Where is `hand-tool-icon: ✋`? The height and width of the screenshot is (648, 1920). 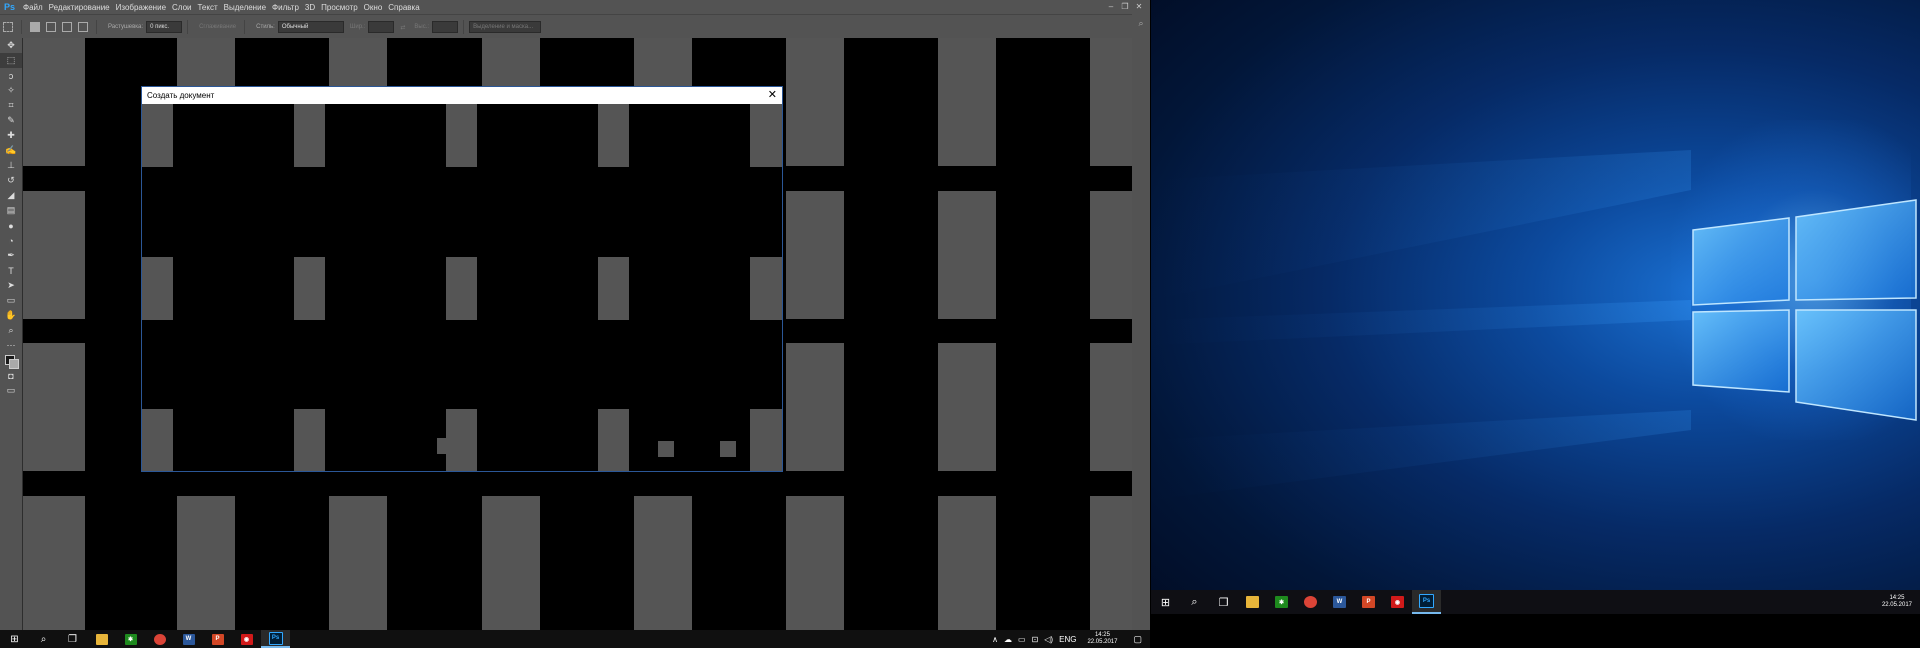 hand-tool-icon: ✋ is located at coordinates (11, 315).